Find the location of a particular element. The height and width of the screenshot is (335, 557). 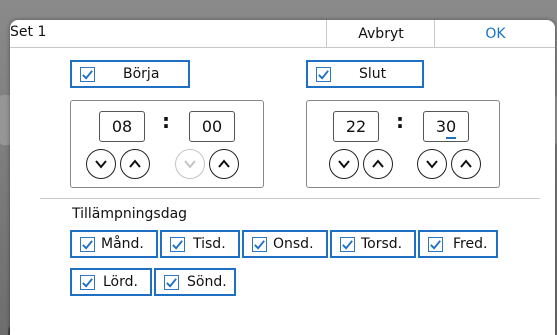

end-label: Slut is located at coordinates (373, 74).